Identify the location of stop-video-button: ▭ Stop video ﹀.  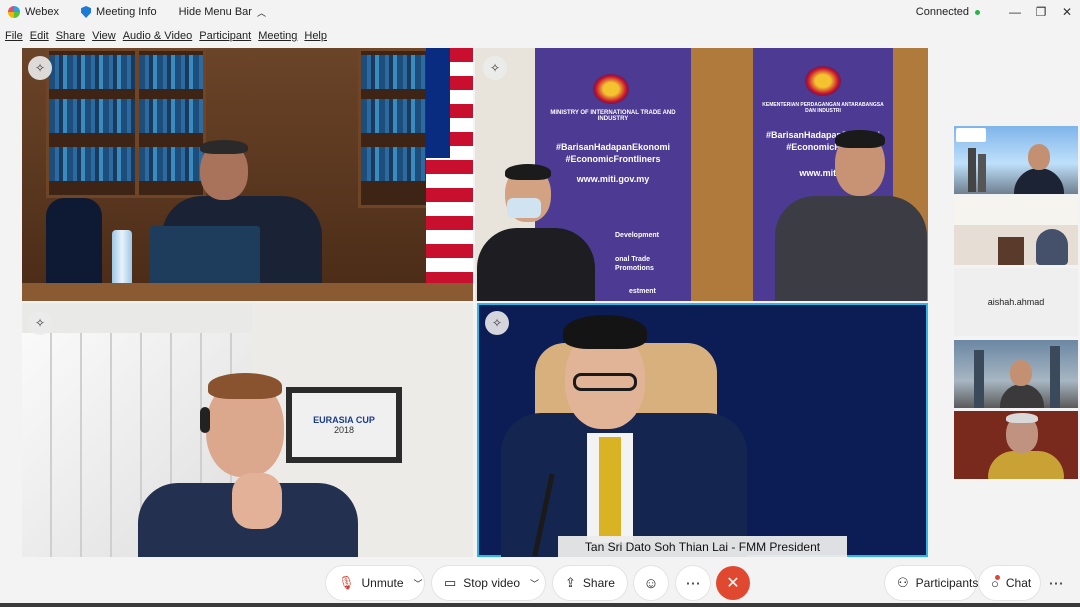
(488, 583).